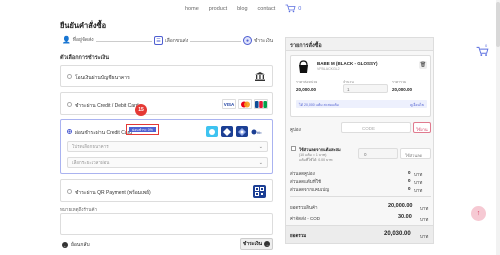 The height and width of the screenshot is (255, 500). I want to click on campaign-discount-unit: บาท, so click(418, 190).